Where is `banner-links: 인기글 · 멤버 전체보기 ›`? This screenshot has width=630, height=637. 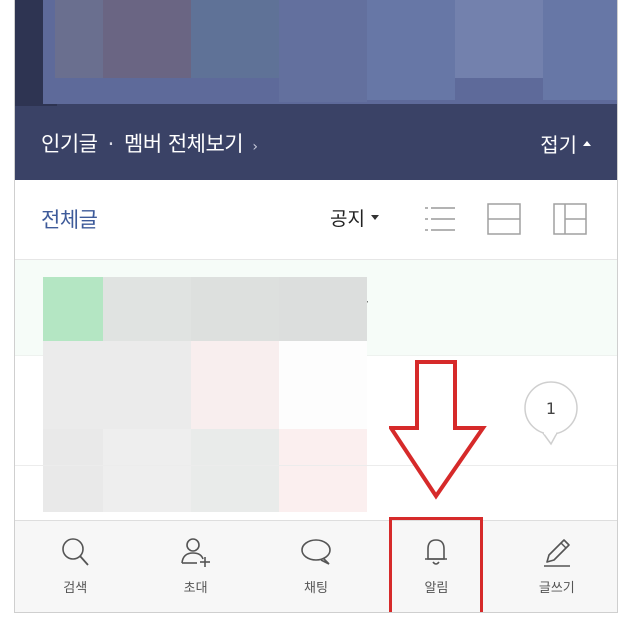
banner-links: 인기글 · 멤버 전체보기 › is located at coordinates (149, 143).